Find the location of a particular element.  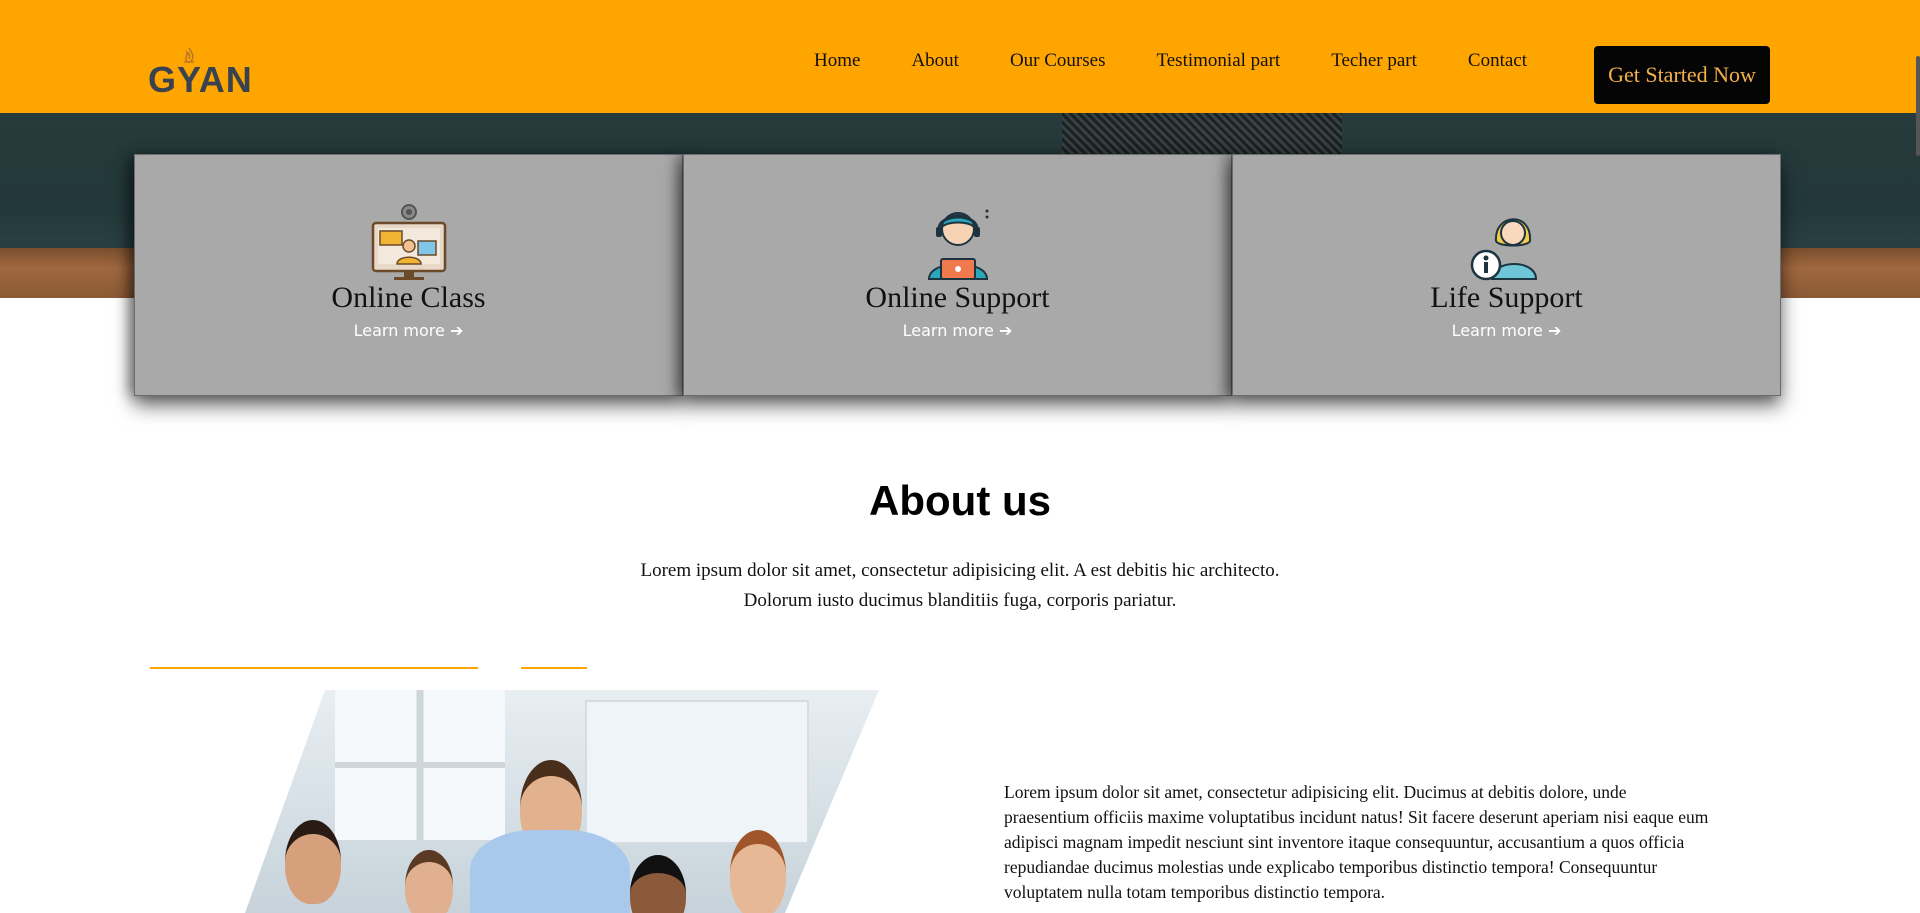

feature-card-online-support: Online Support Learn more ➔ is located at coordinates (957, 275).